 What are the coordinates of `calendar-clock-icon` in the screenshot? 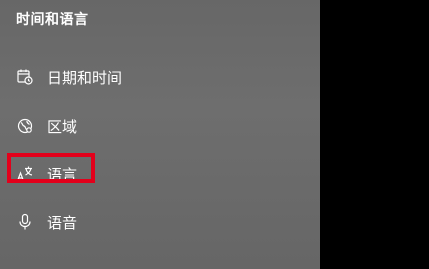 It's located at (25, 77).